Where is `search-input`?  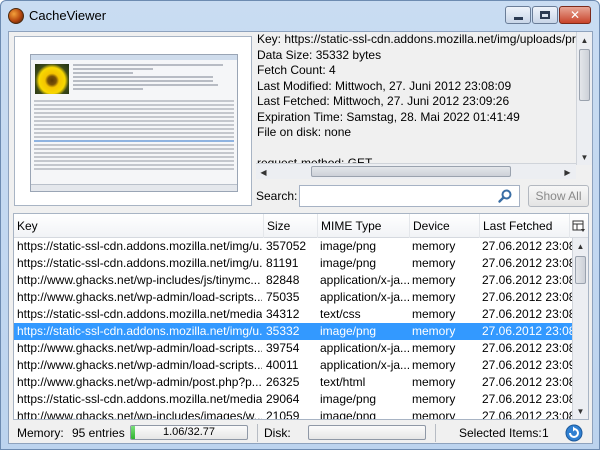 search-input is located at coordinates (409, 196).